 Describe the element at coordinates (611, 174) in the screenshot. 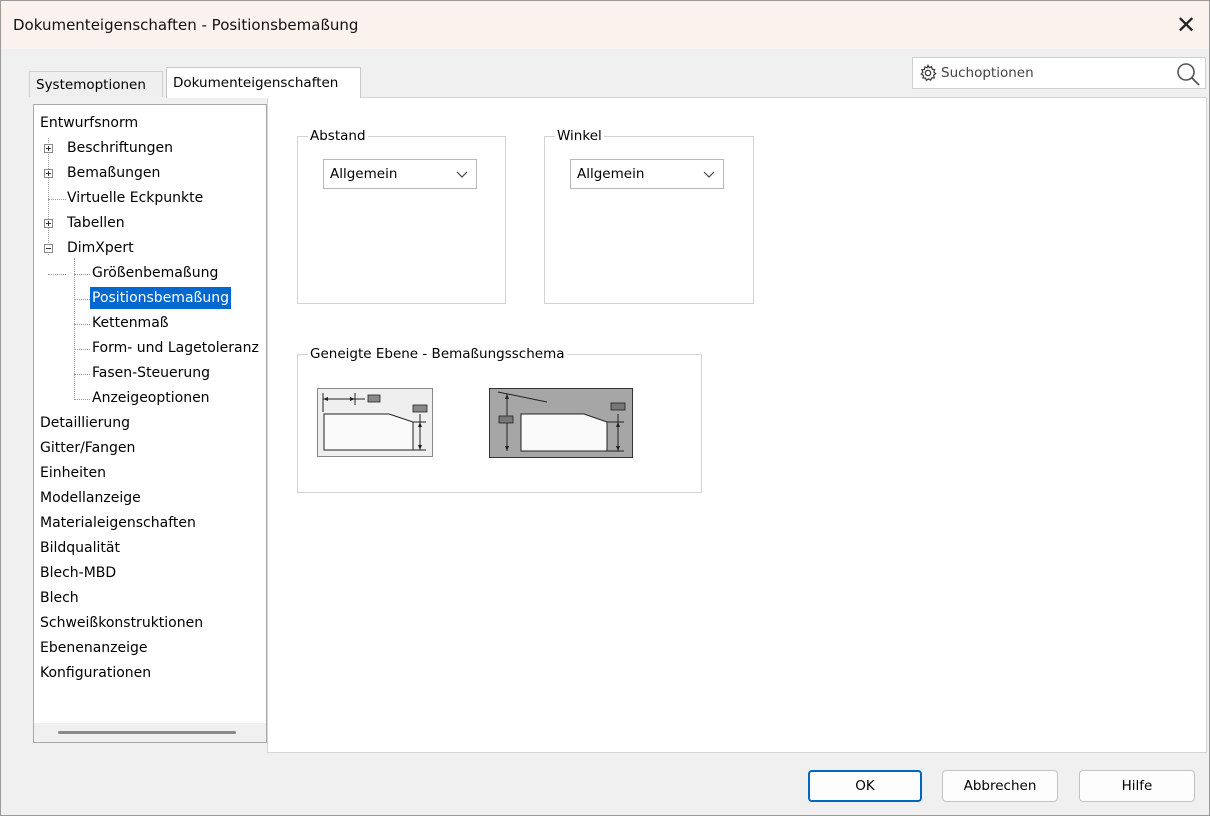

I see `winkel-dropdown-value: Allgemein` at that location.